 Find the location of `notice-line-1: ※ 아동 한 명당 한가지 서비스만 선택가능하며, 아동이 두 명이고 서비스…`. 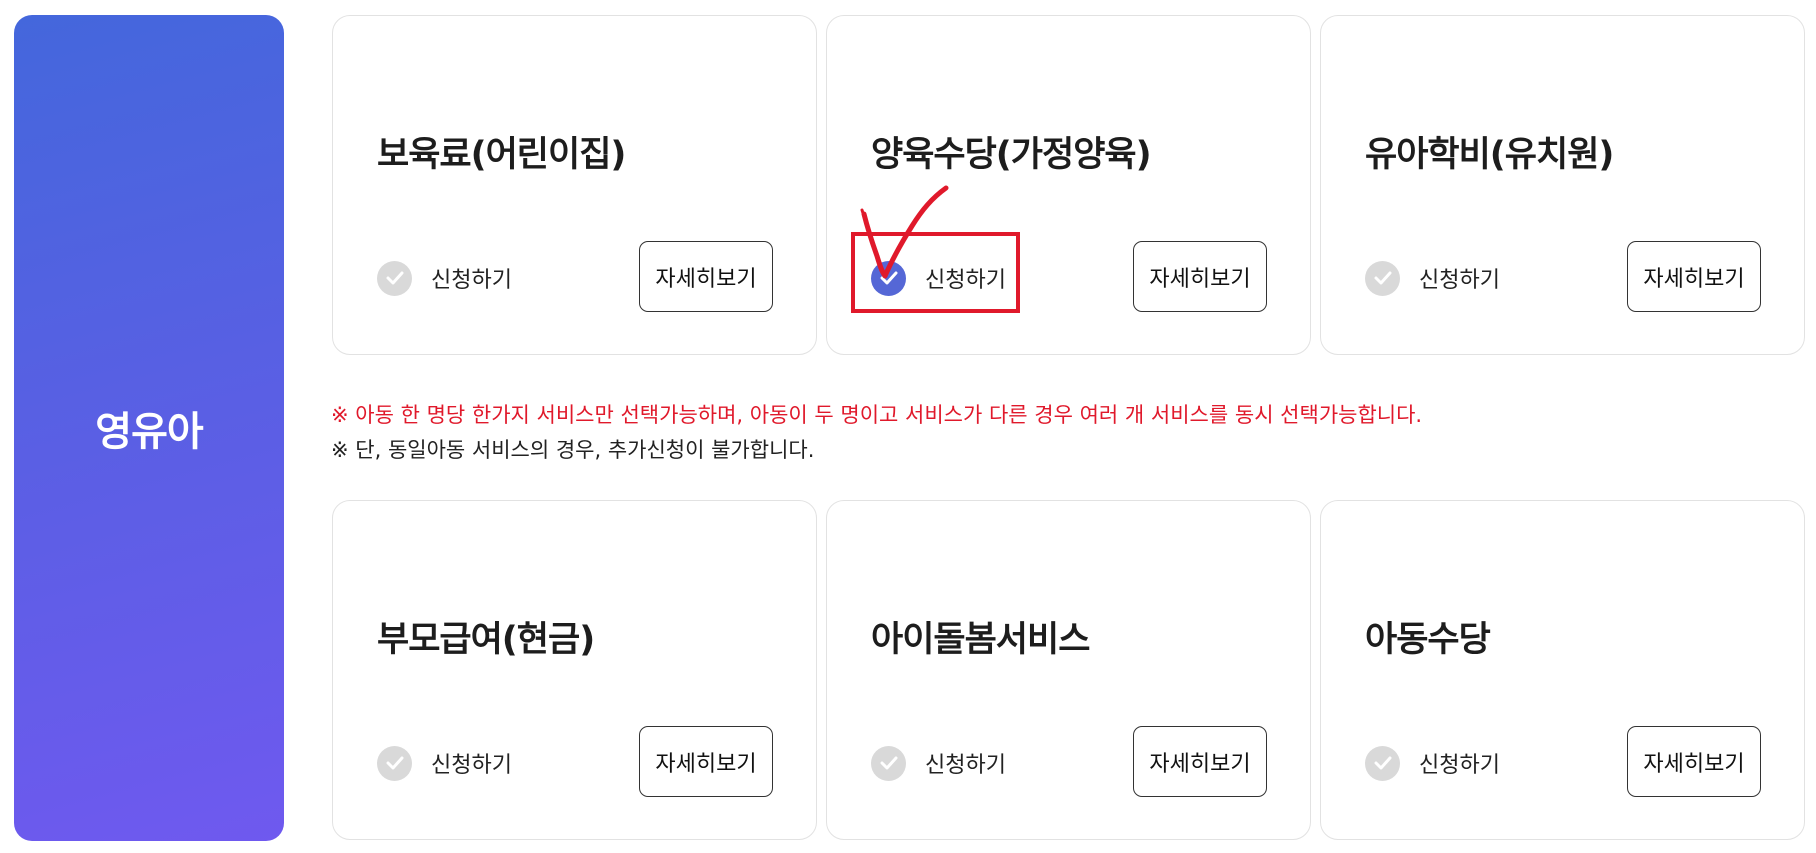

notice-line-1: ※ 아동 한 명당 한가지 서비스만 선택가능하며, 아동이 두 명이고 서비스… is located at coordinates (877, 415).